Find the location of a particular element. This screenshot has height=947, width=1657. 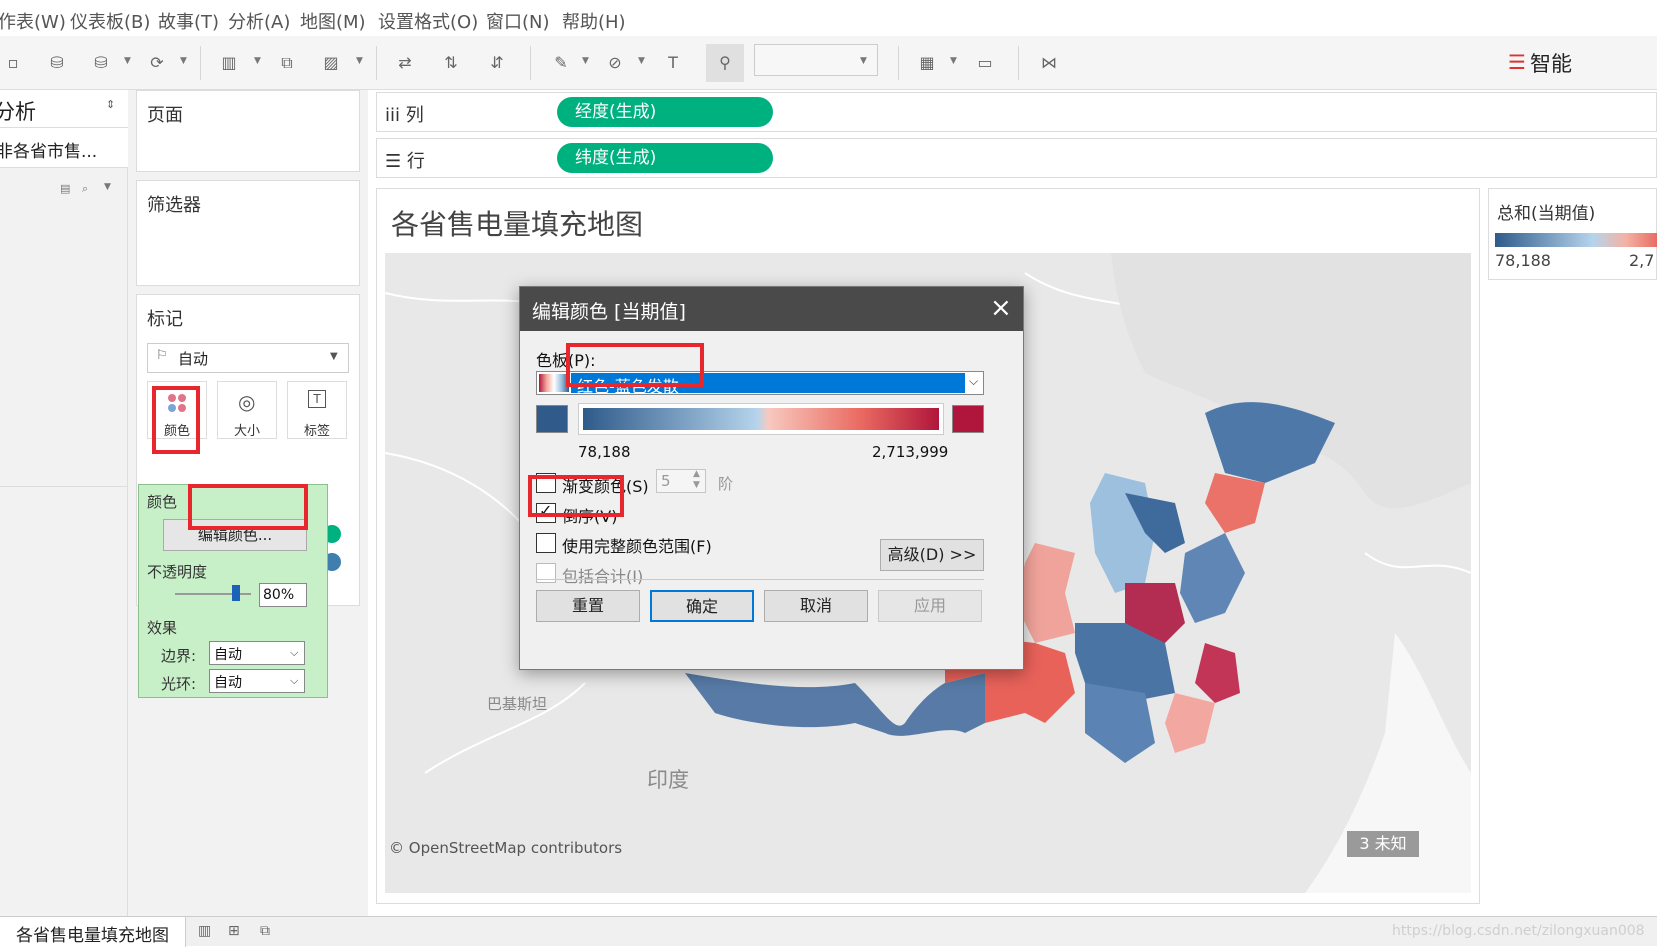

refresh-icon: ⟳ is located at coordinates (157, 63).